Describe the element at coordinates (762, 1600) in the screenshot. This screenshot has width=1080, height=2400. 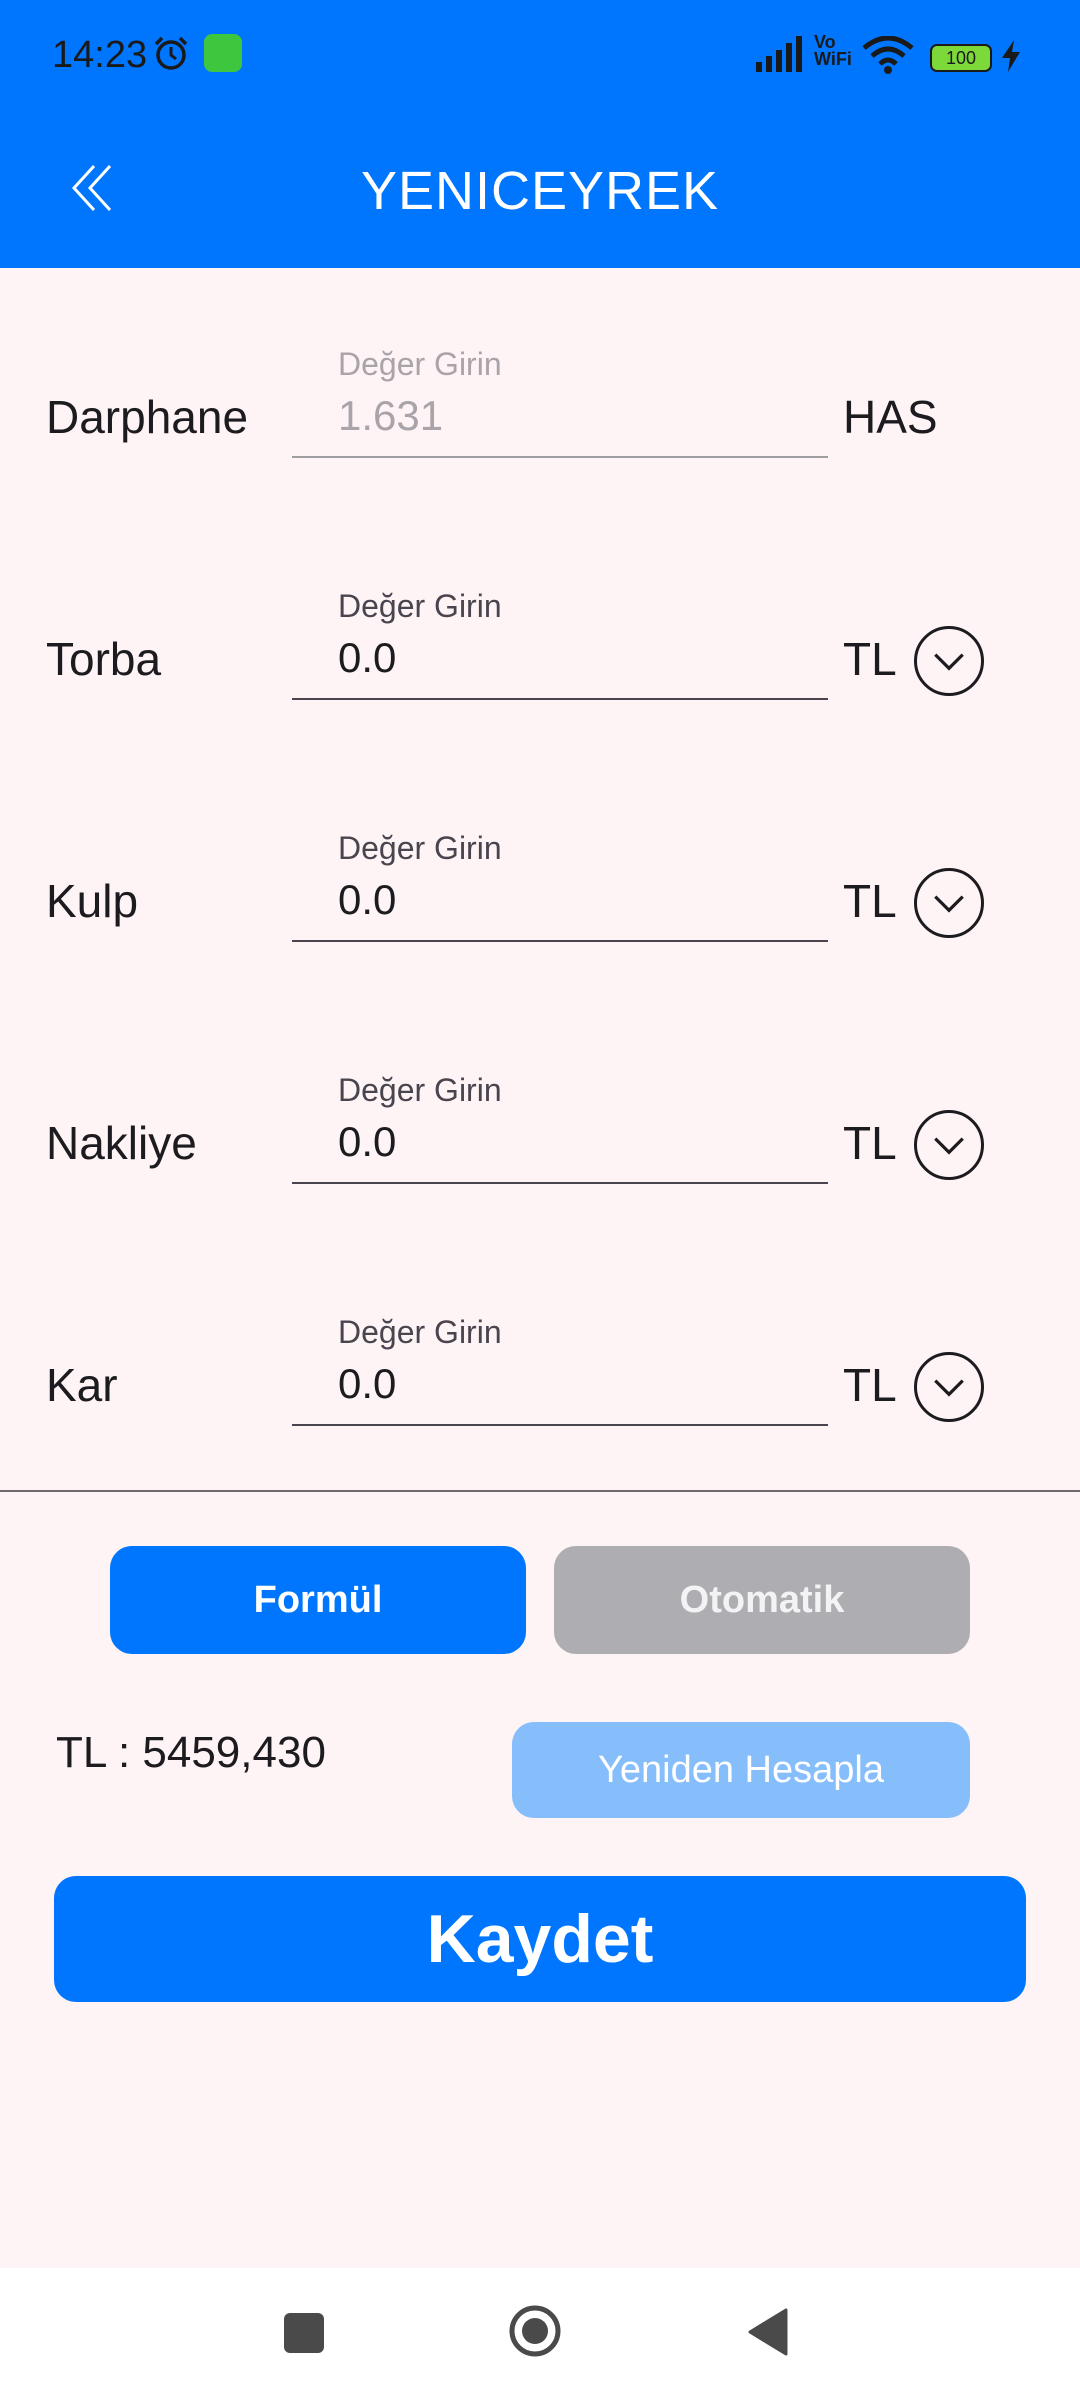
I see `otomatik-button: Otomatik` at that location.